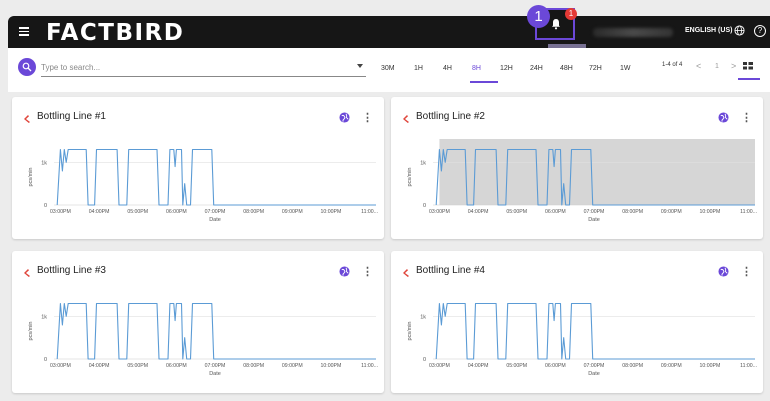 Image resolution: width=770 pixels, height=401 pixels. I want to click on pager-prev-button: <, so click(698, 66).